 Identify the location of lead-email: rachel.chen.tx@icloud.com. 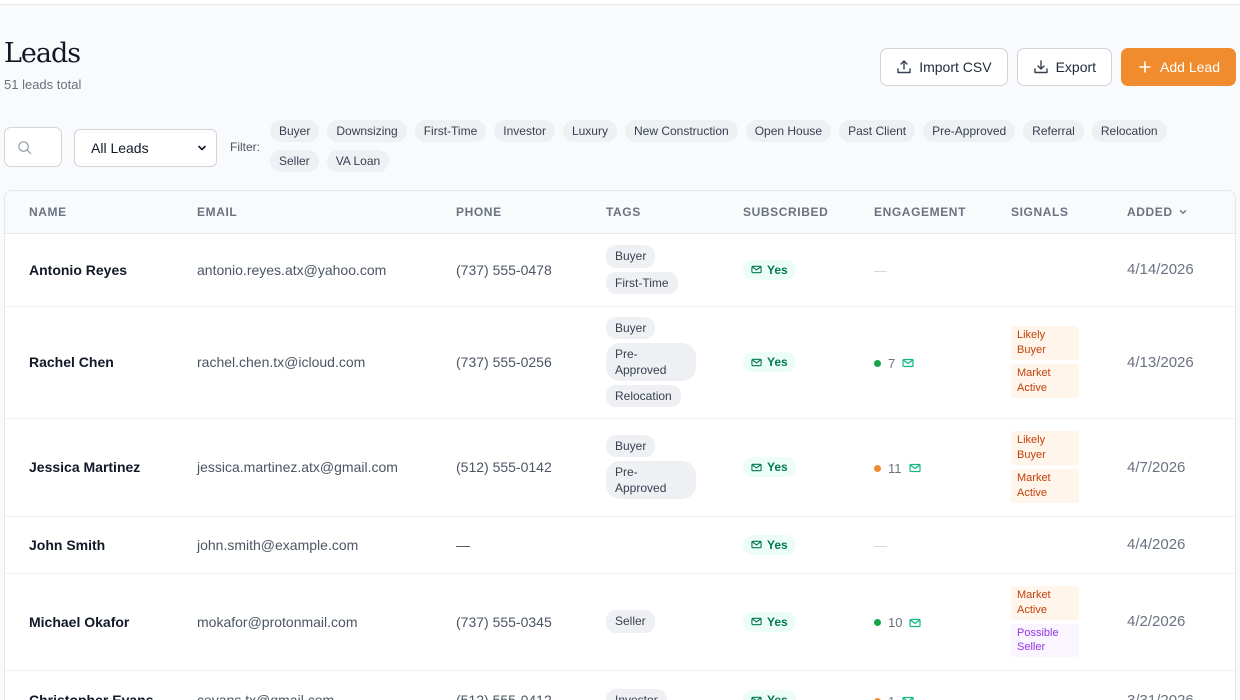
(326, 362).